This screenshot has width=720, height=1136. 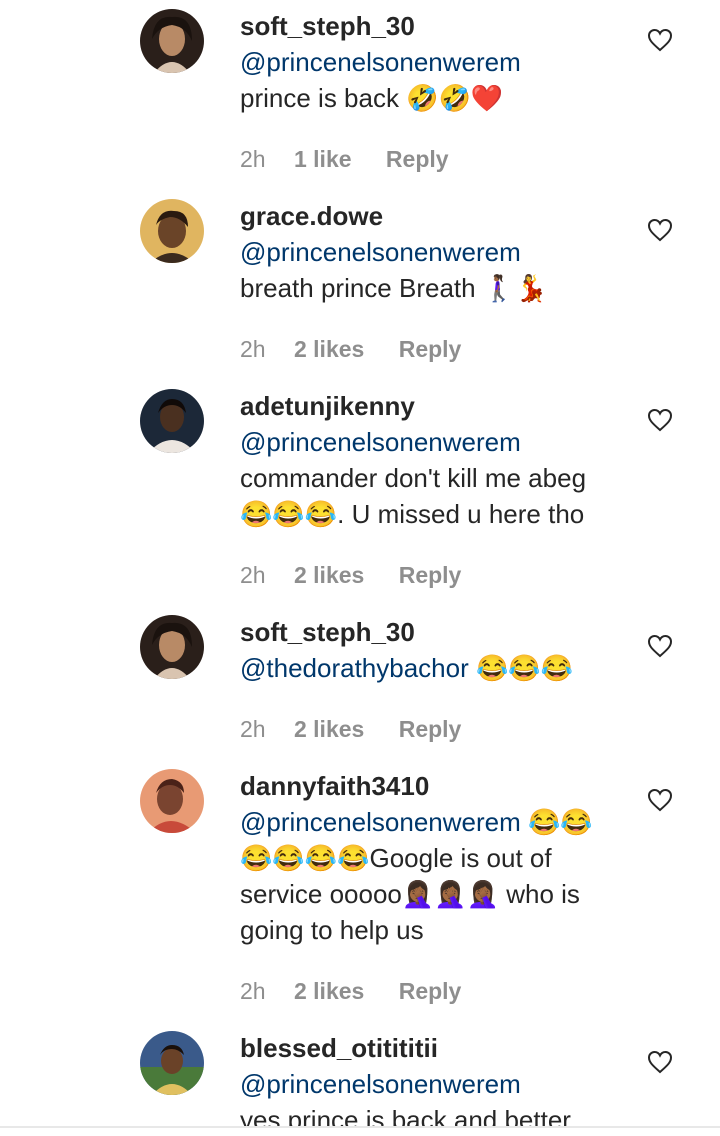 What do you see at coordinates (405, 1115) in the screenshot?
I see `comment-text: yes prince is back and better` at bounding box center [405, 1115].